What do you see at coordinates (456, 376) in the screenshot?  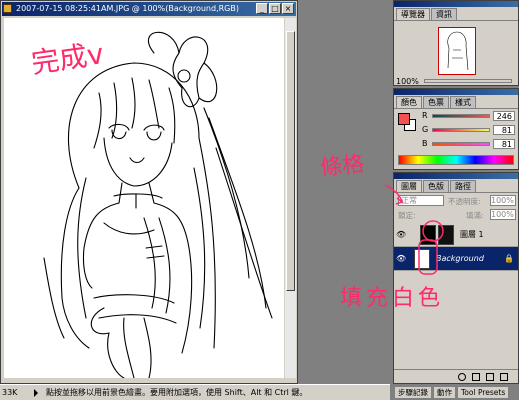 I see `layers-panel-footer` at bounding box center [456, 376].